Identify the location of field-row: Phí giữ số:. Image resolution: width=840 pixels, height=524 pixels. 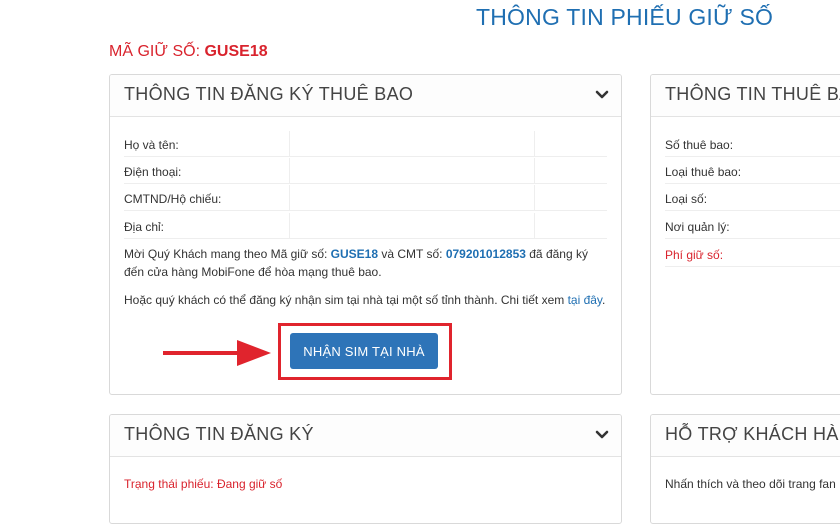
(752, 254).